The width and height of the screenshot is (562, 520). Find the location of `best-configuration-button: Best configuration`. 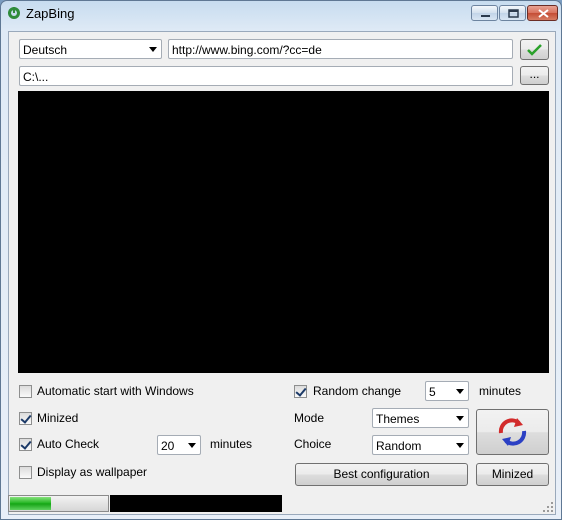

best-configuration-button: Best configuration is located at coordinates (381, 474).